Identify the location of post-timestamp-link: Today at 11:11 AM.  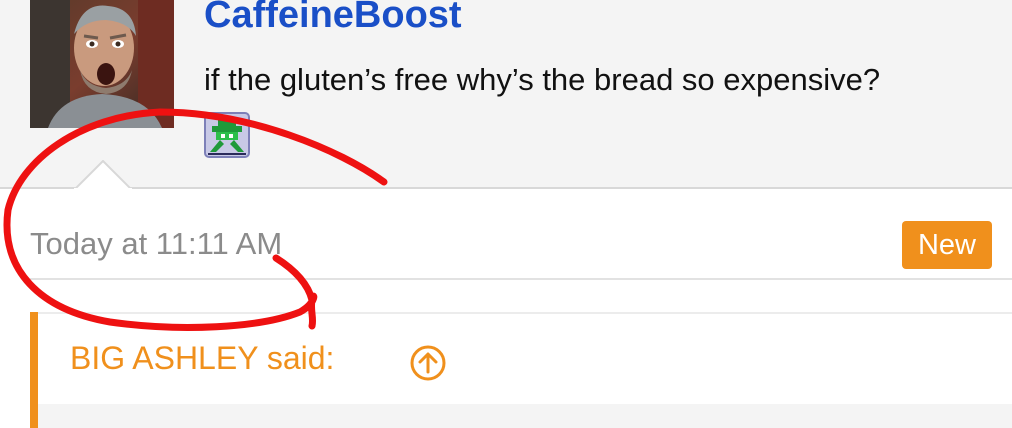
(156, 244).